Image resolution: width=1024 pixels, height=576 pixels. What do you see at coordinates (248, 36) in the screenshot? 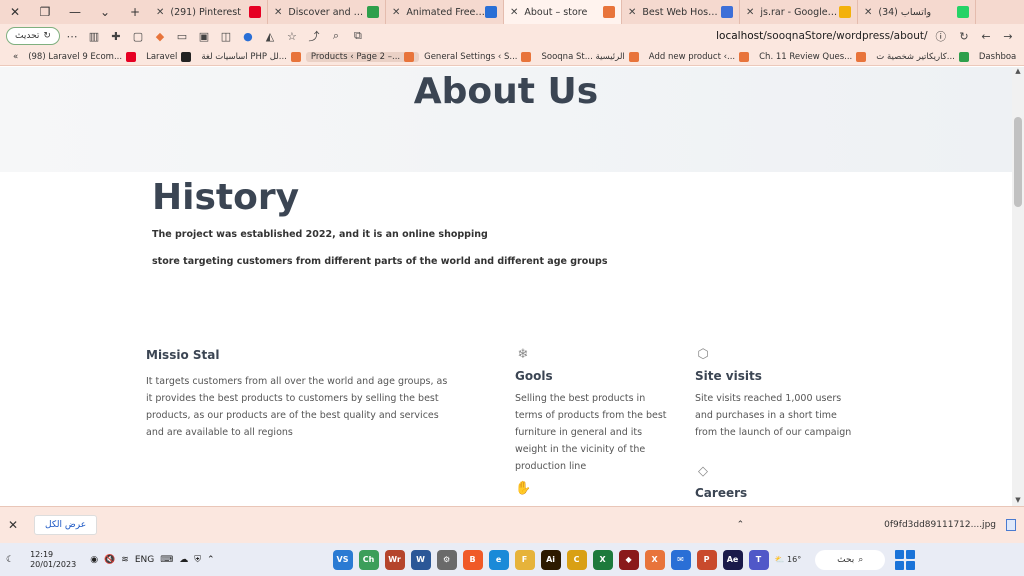
I see `extension-icon-6: ●` at bounding box center [248, 36].